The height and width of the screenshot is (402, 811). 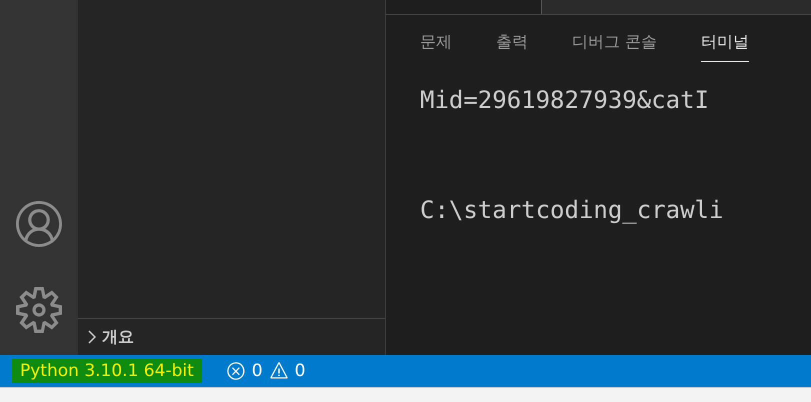 What do you see at coordinates (278, 371) in the screenshot?
I see `warning-icon` at bounding box center [278, 371].